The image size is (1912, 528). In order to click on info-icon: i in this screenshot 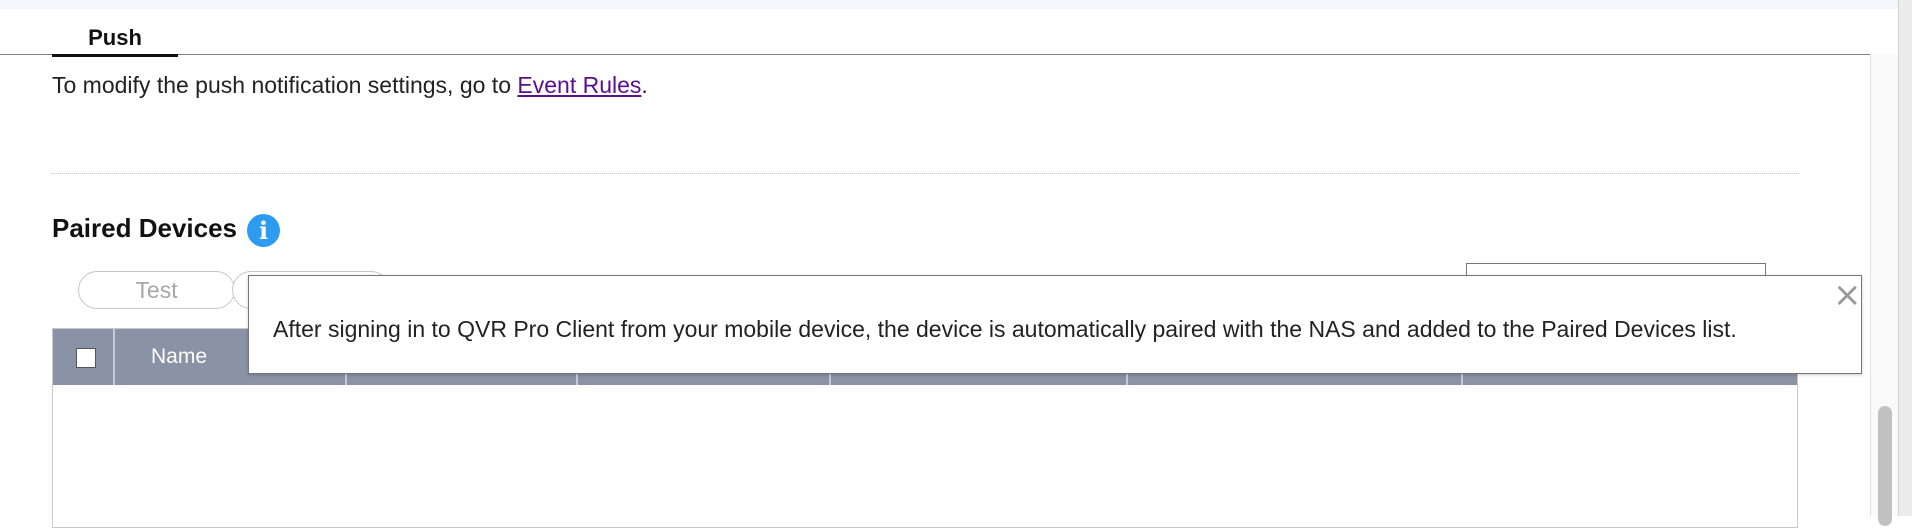, I will do `click(263, 230)`.